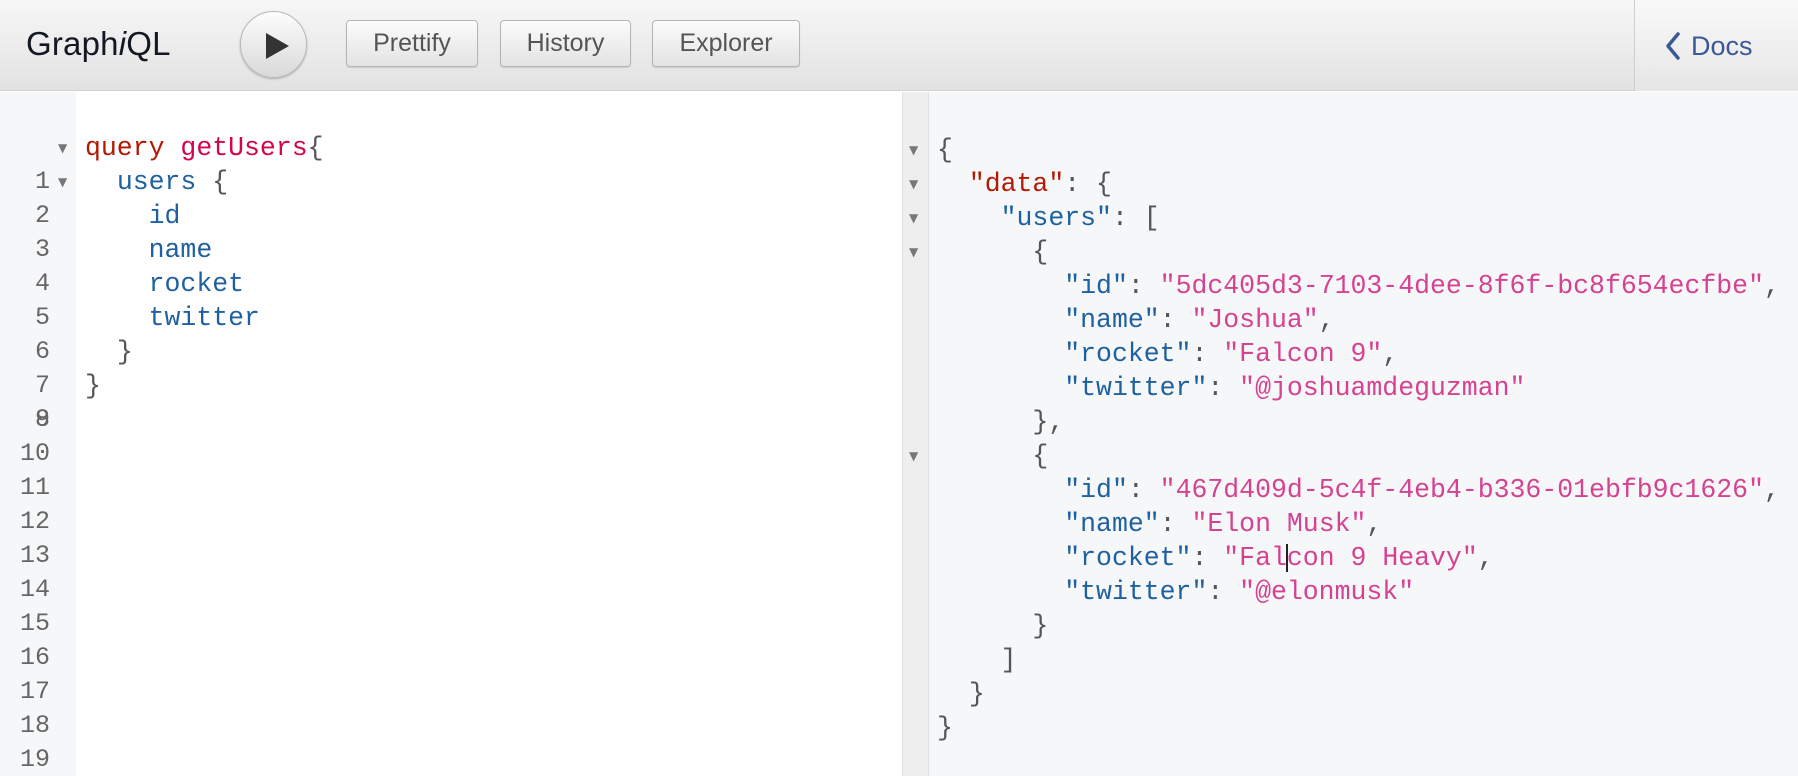  What do you see at coordinates (565, 43) in the screenshot?
I see `history-button: History` at bounding box center [565, 43].